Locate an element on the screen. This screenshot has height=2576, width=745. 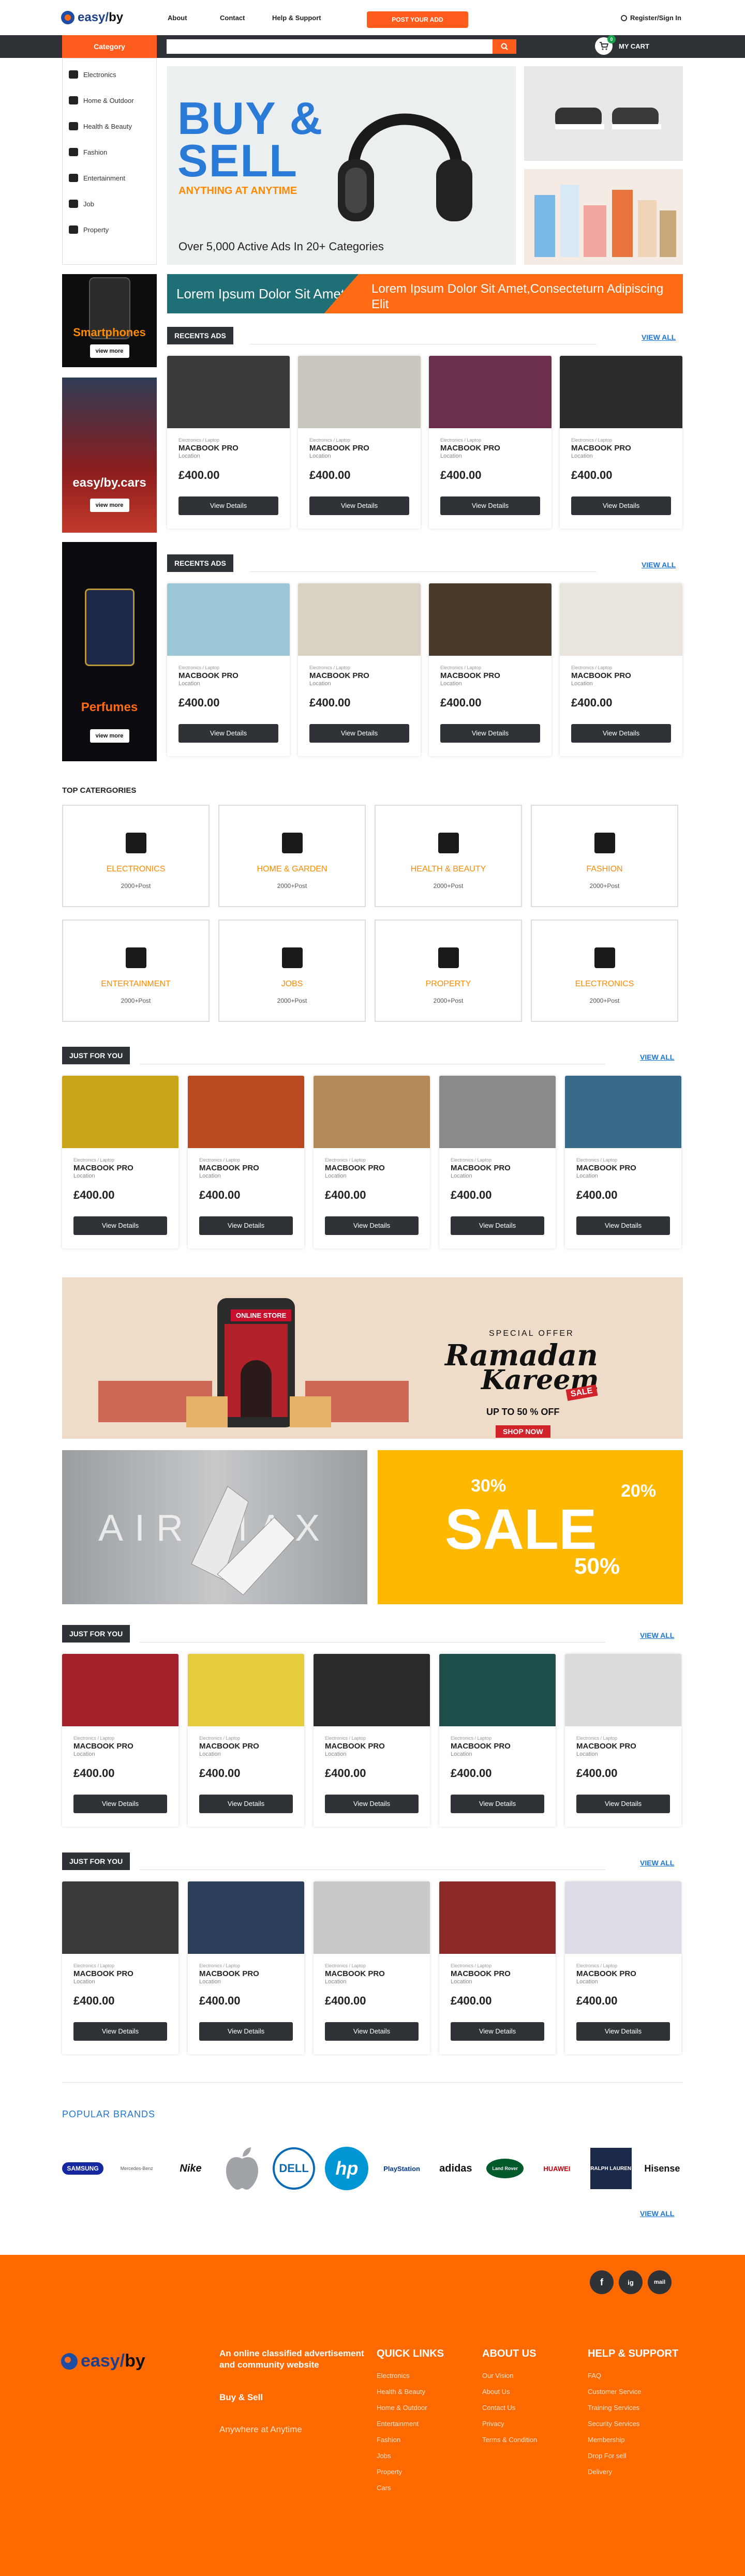
brand-dell: DELL is located at coordinates (295, 2168).